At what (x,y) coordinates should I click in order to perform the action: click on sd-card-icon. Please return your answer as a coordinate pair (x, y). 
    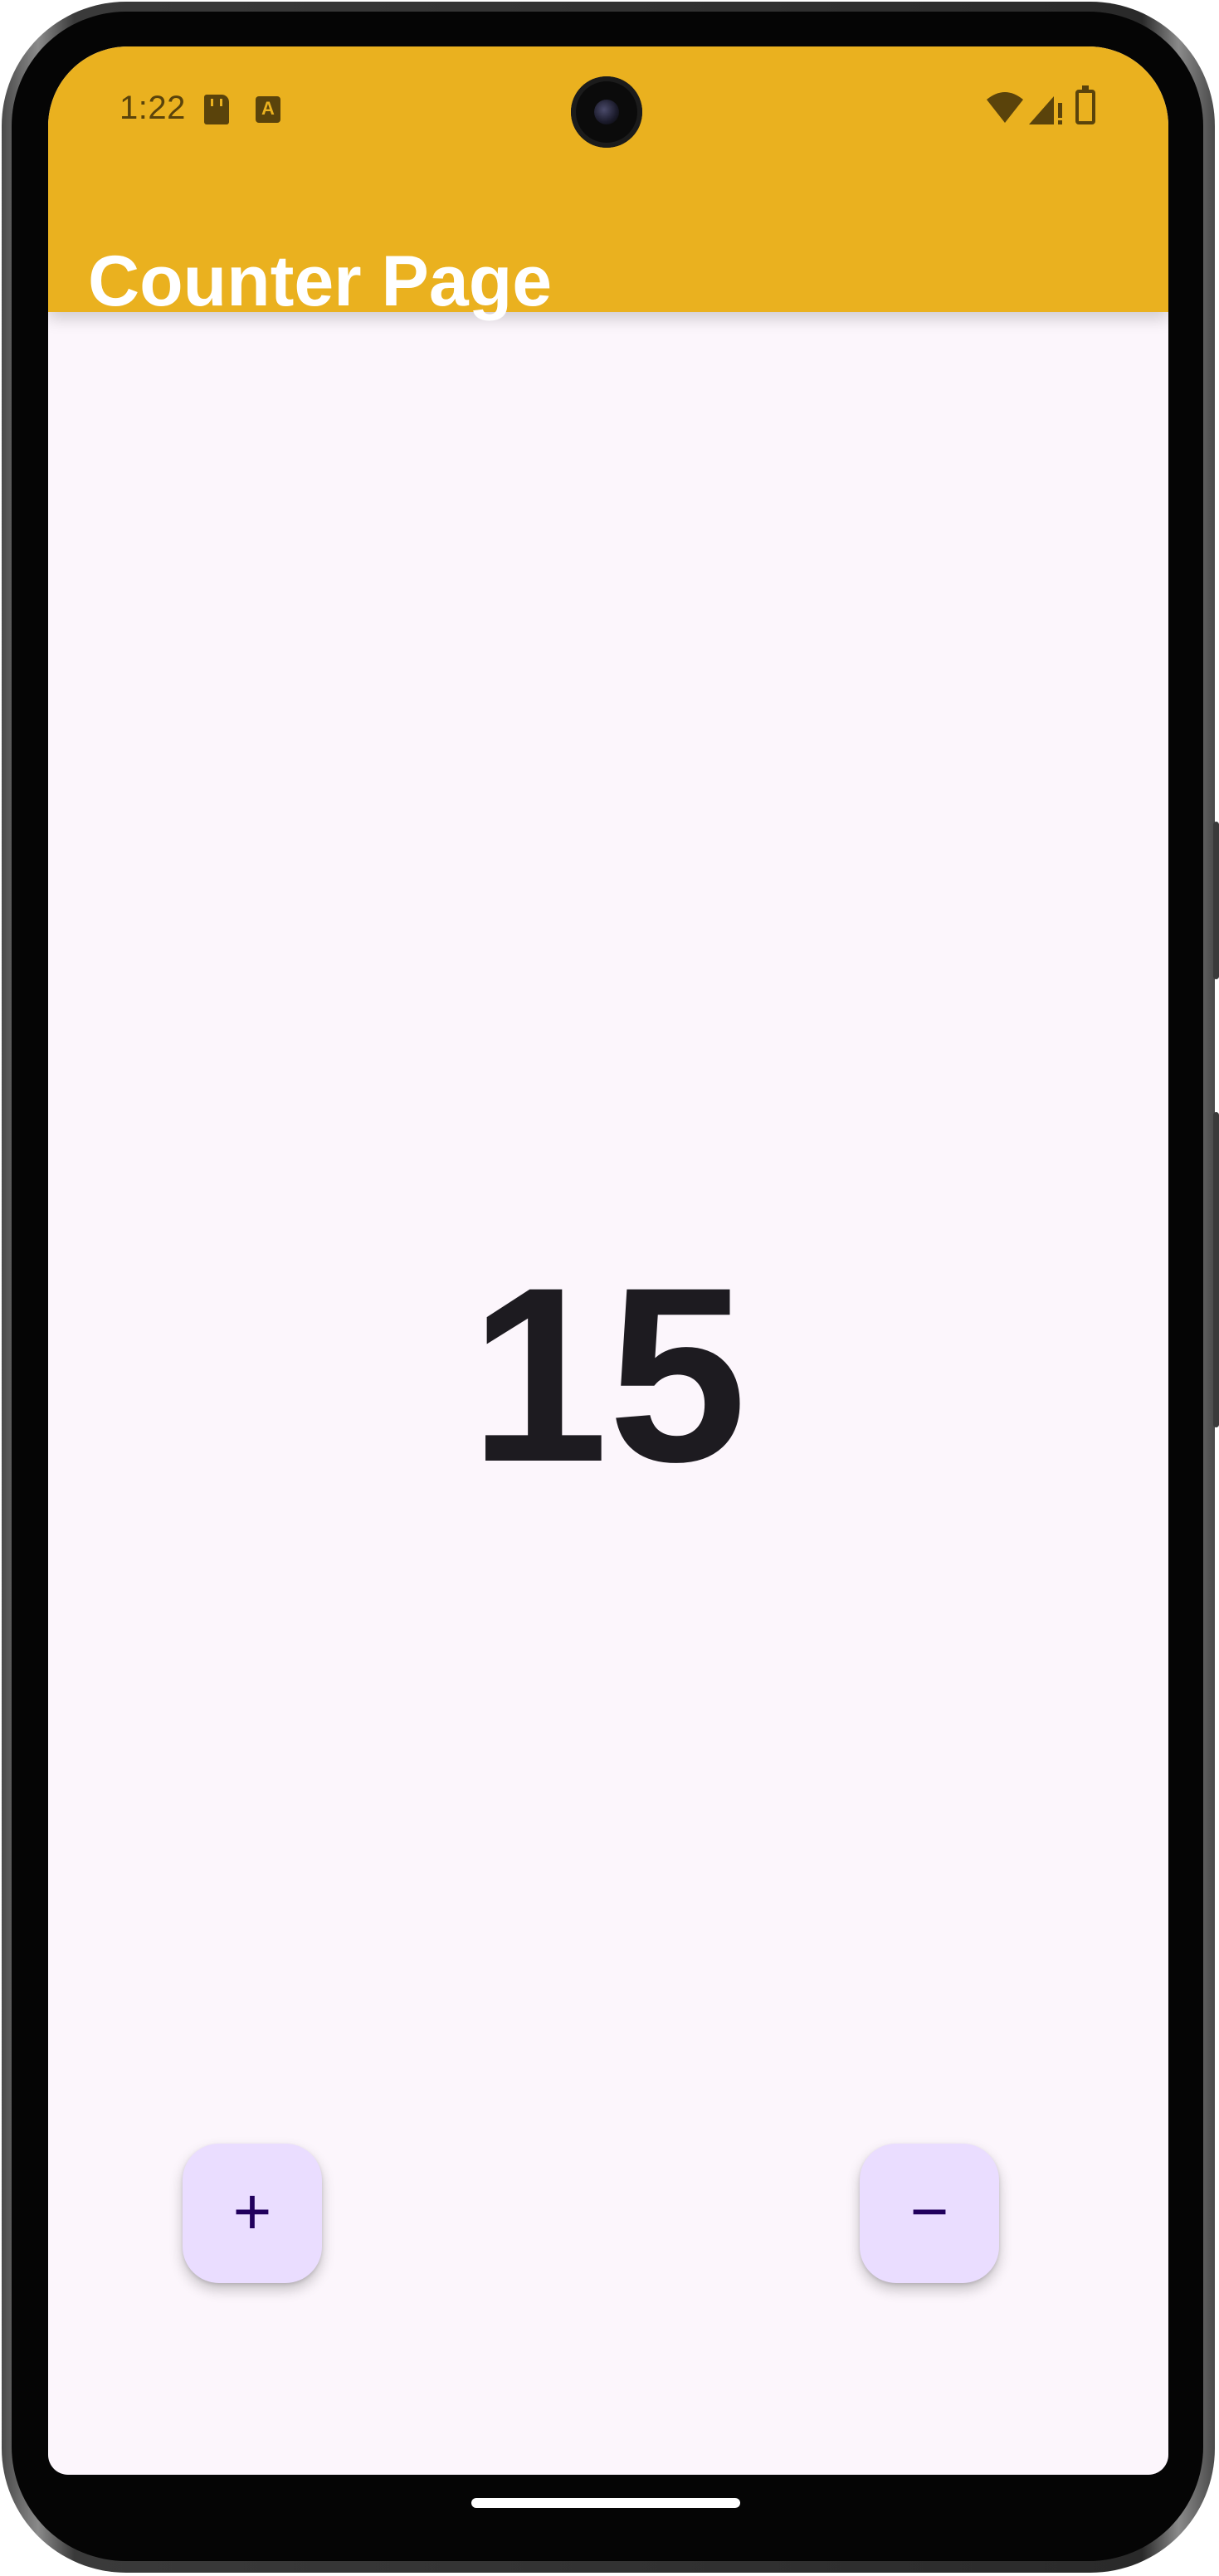
    Looking at the image, I should click on (217, 109).